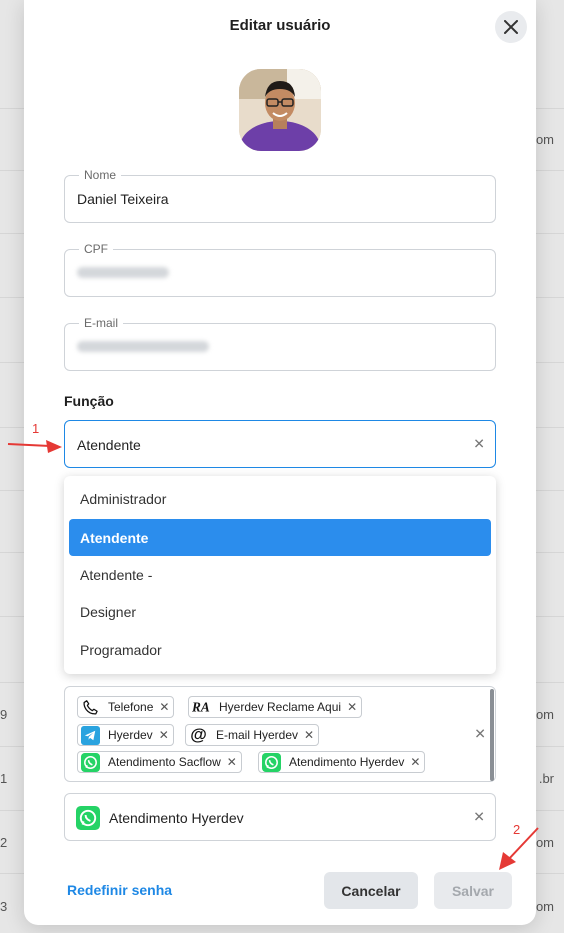 This screenshot has height=933, width=564. I want to click on role-selected-value: Atendente, so click(109, 445).